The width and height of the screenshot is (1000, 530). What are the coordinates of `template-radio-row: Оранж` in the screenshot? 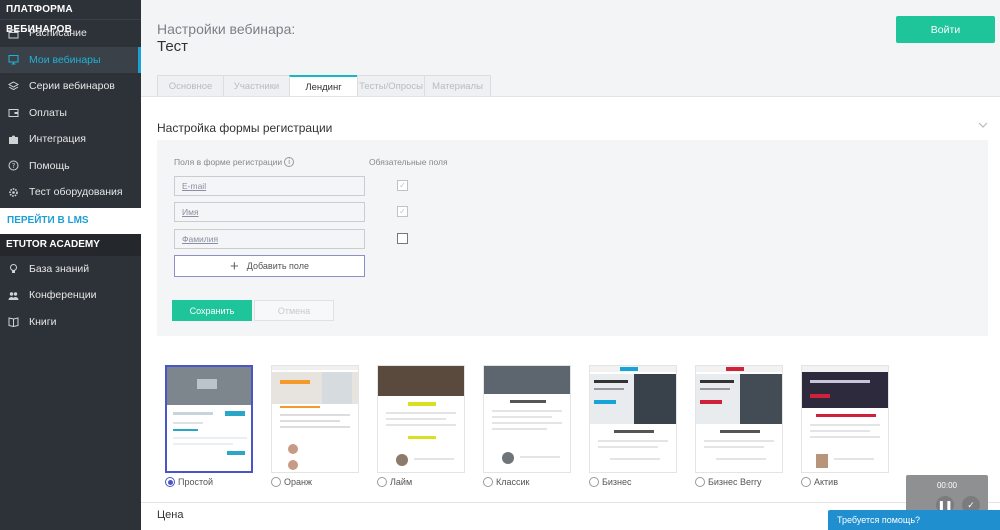 It's located at (291, 482).